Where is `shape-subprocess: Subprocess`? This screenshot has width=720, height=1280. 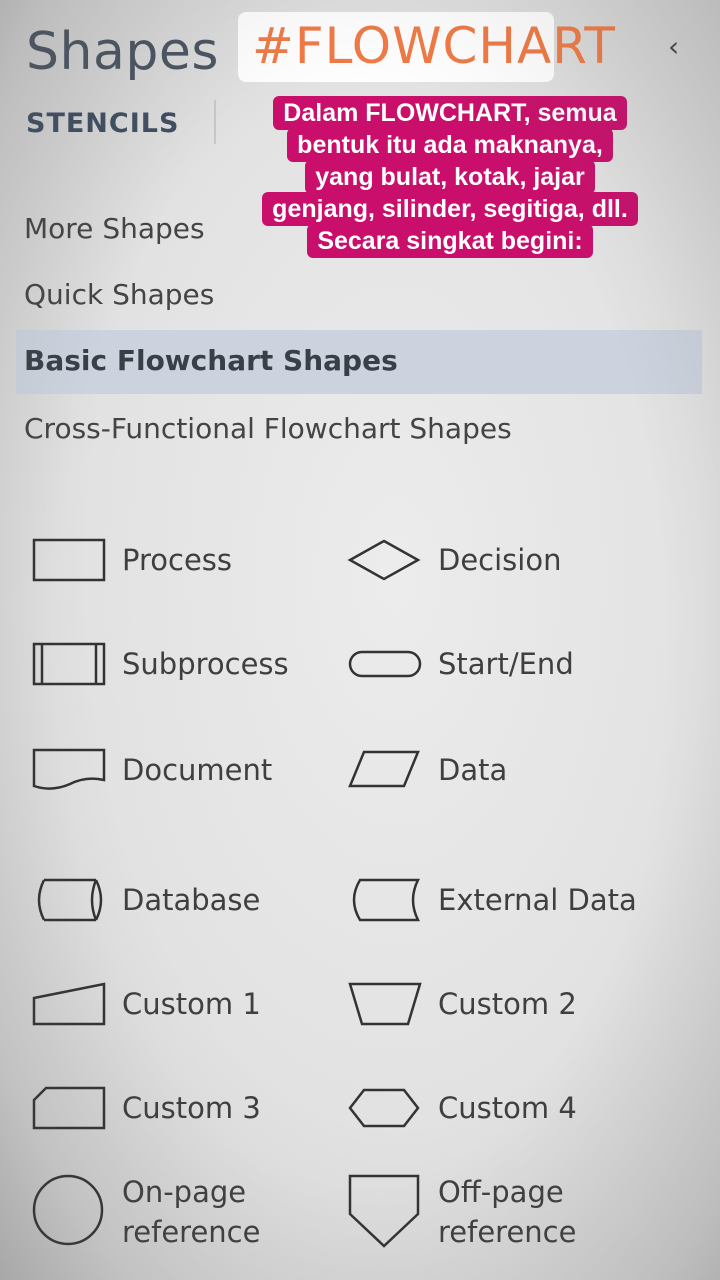 shape-subprocess: Subprocess is located at coordinates (175, 665).